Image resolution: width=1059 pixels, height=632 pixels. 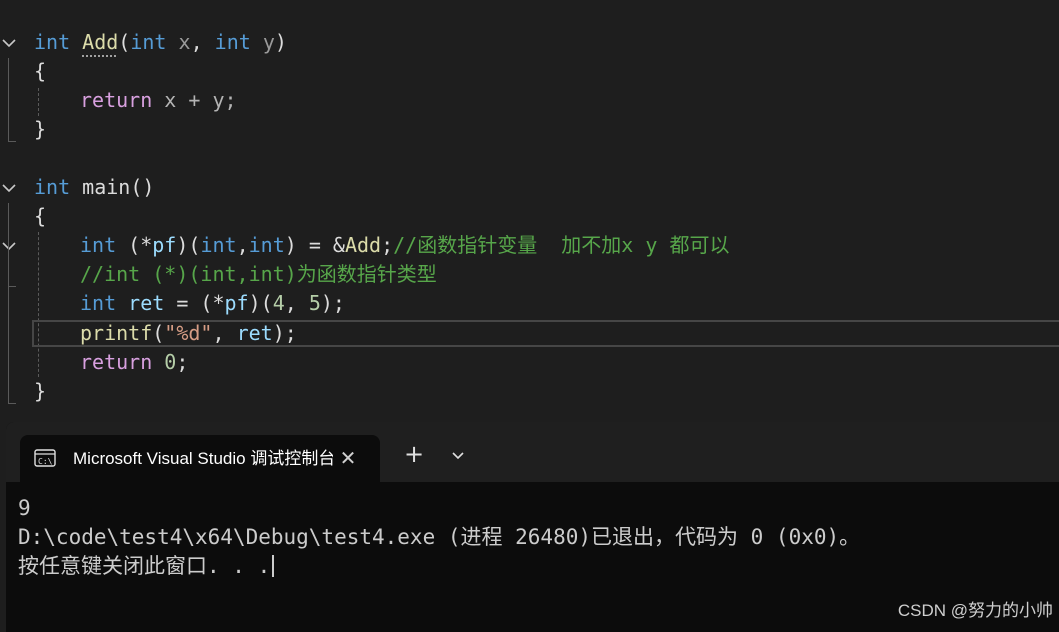 I want to click on punct: ) = &, so click(x=314, y=245).